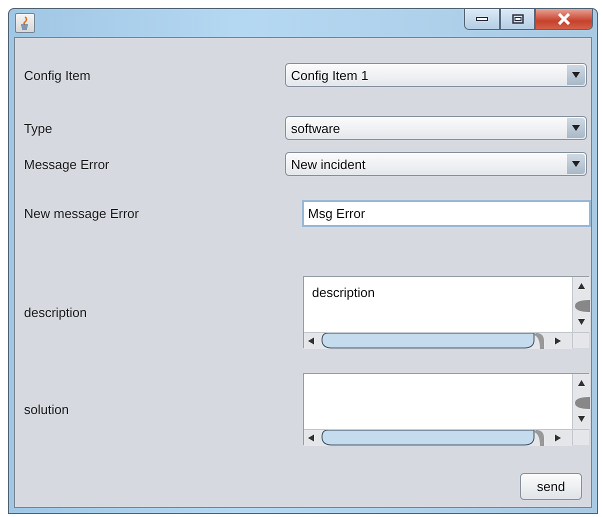 The width and height of the screenshot is (602, 517). Describe the element at coordinates (82, 213) in the screenshot. I see `field-label: New message Error` at that location.